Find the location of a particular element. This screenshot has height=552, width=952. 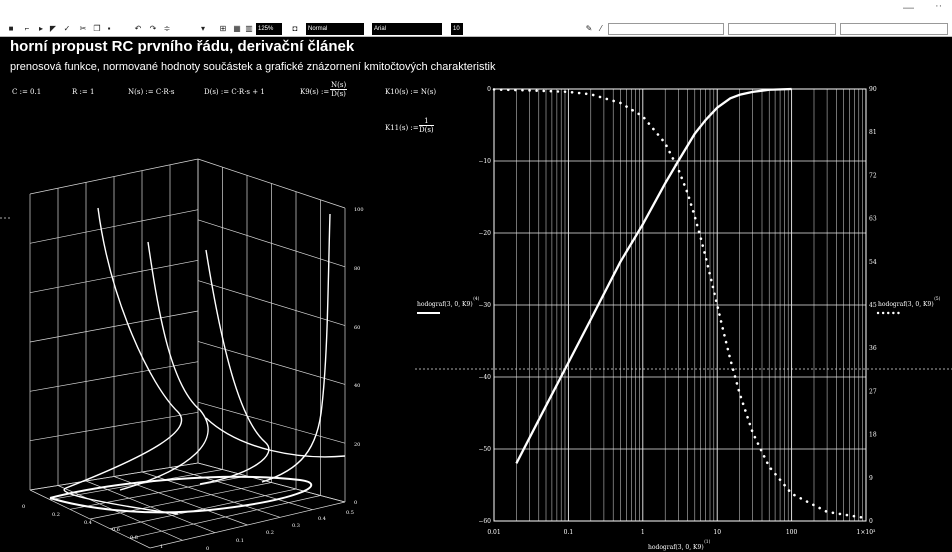

x-axis-label: hodograf(3, 0, K9) ⟨1⟩ is located at coordinates (679, 545).